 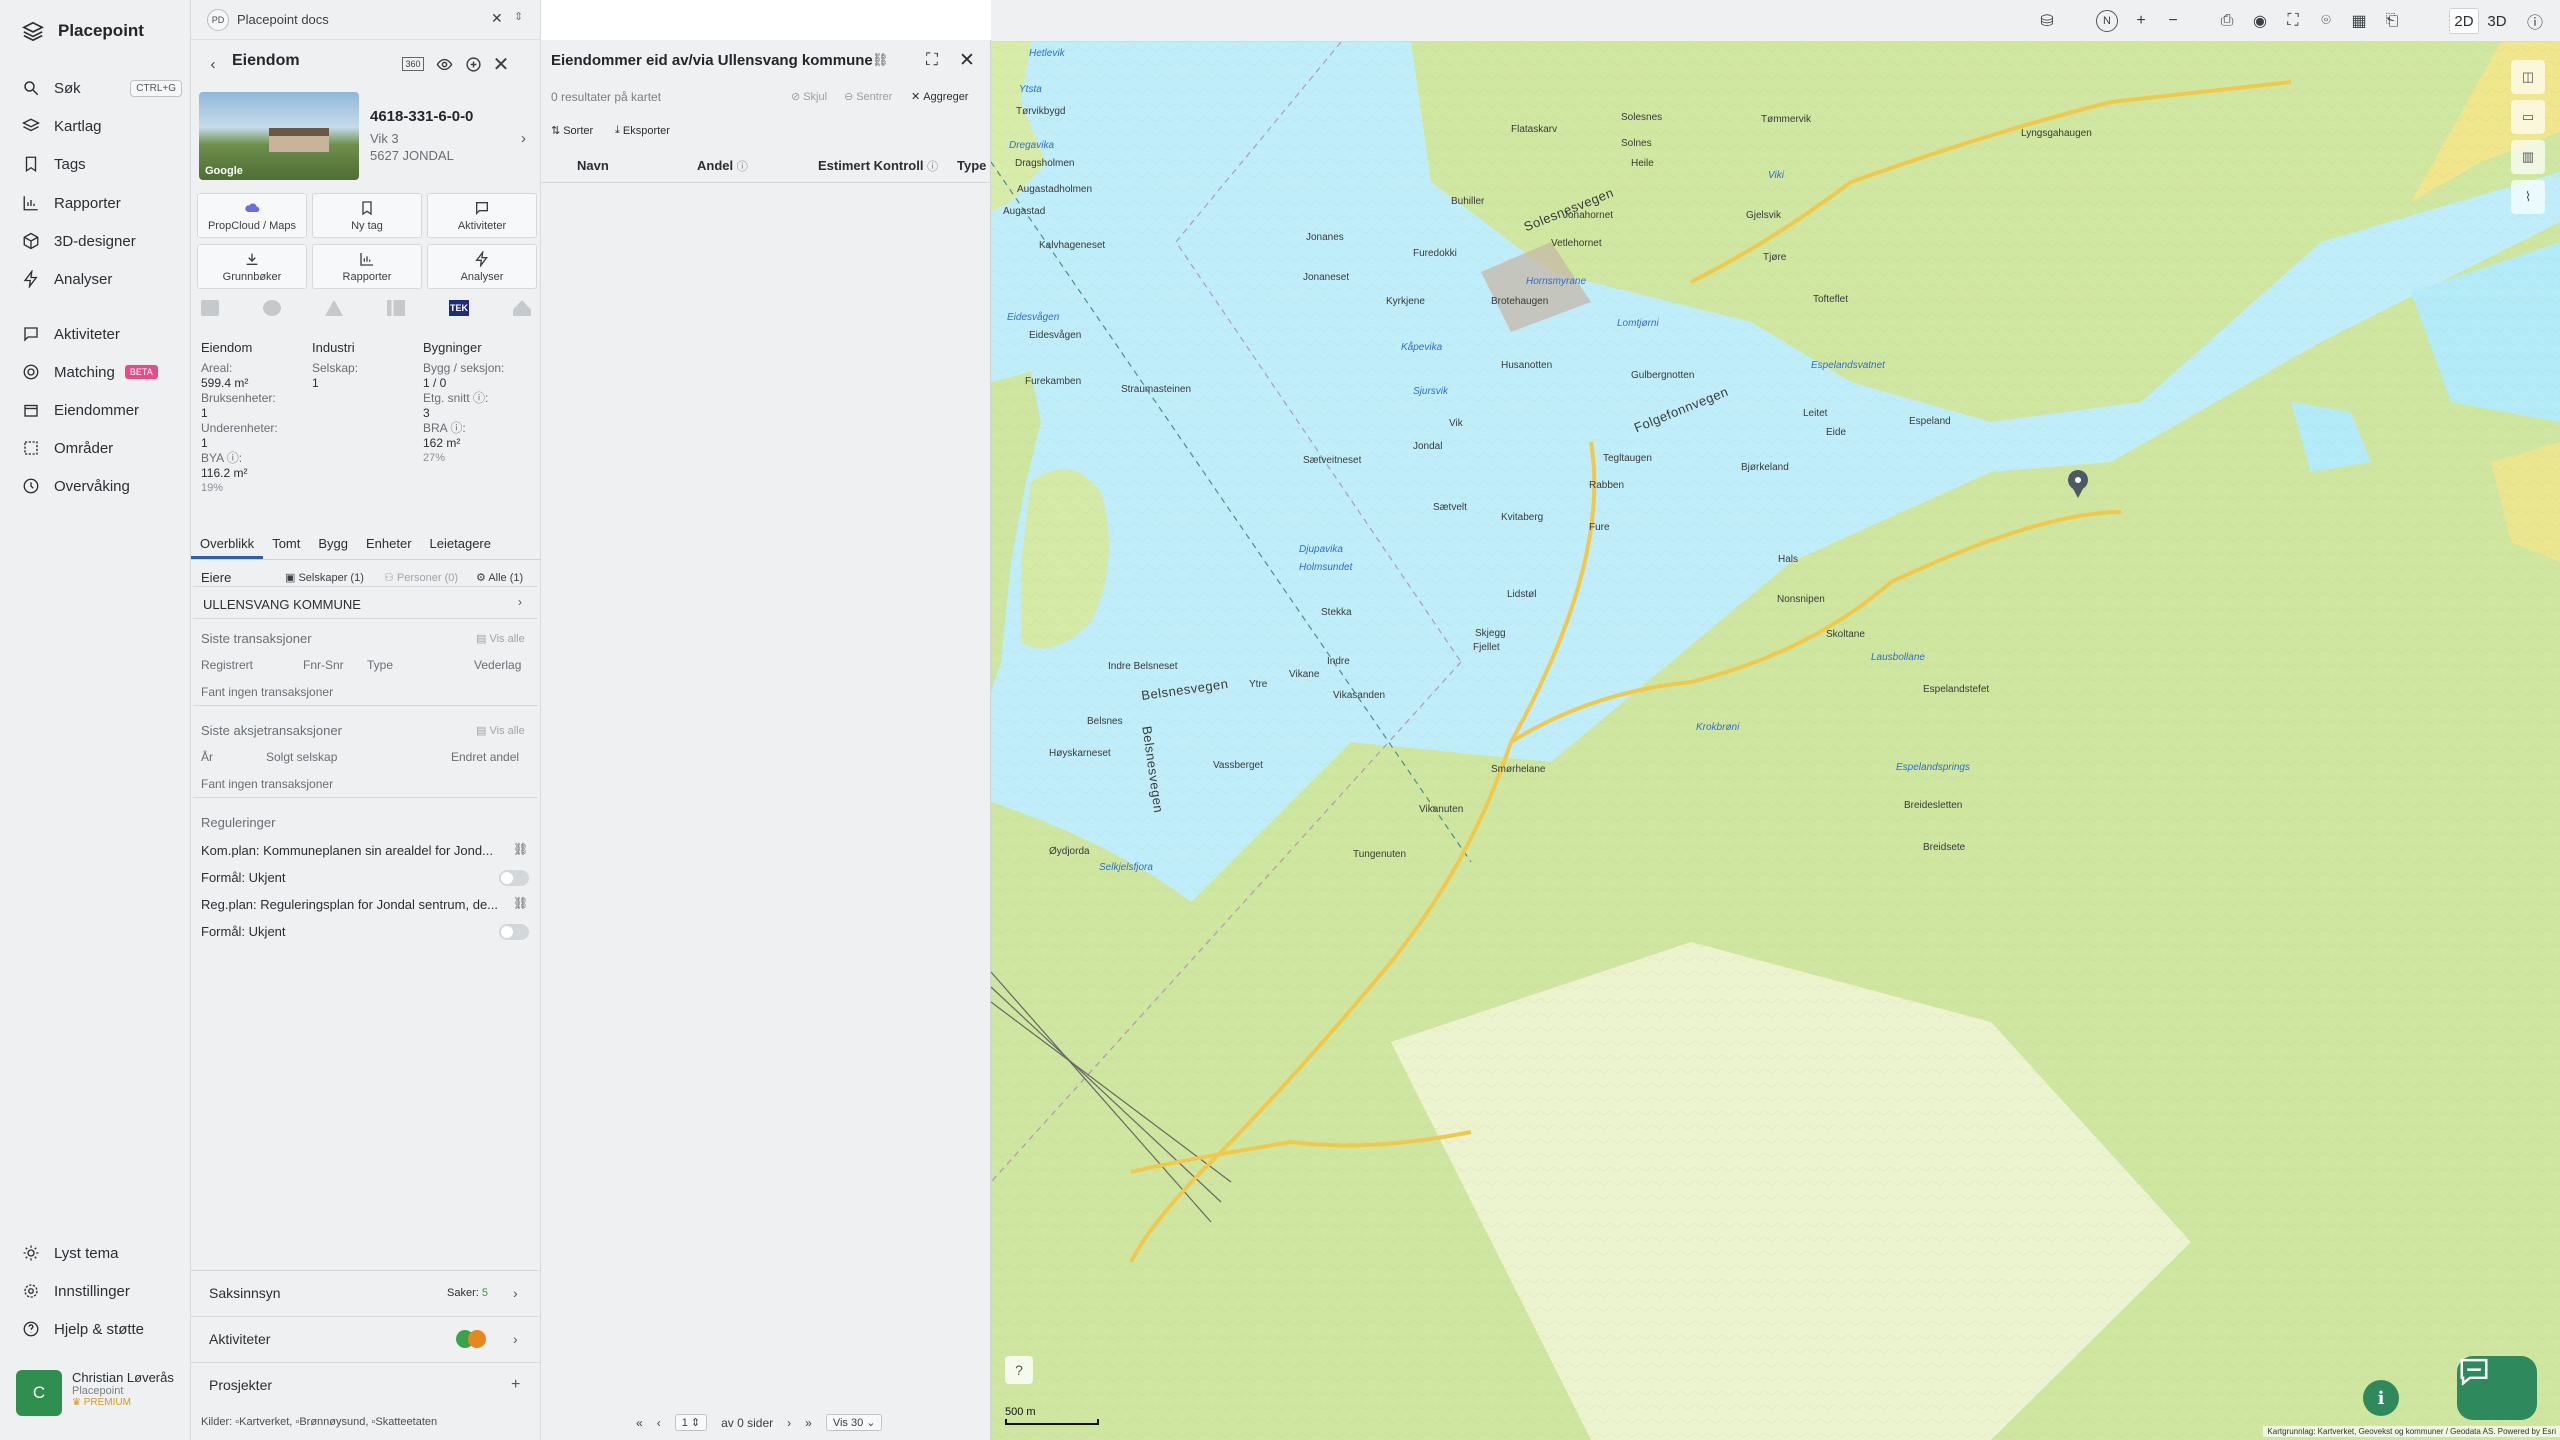 I want to click on fullscreen-icon: ⛶, so click(x=2293, y=21).